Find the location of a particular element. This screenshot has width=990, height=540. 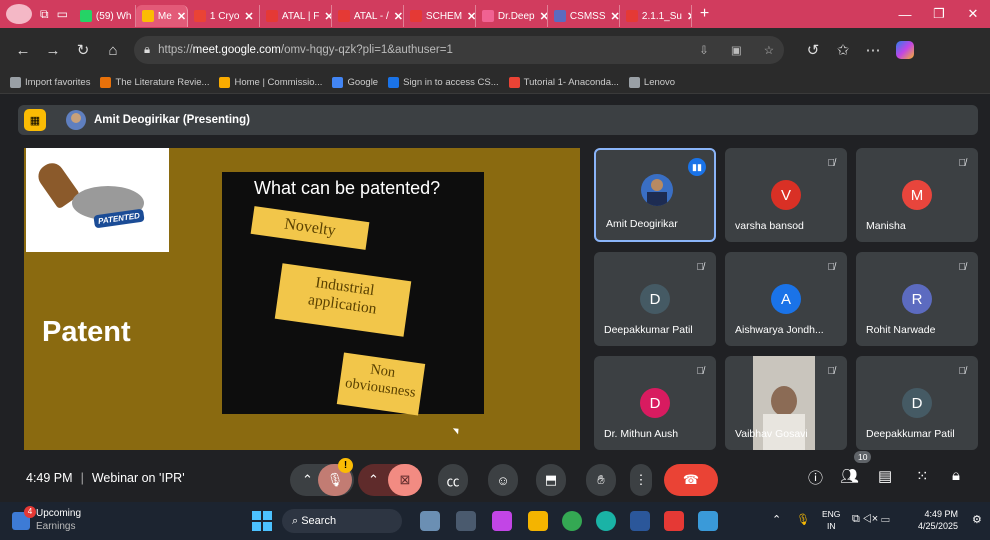

participant-tile: R 🎙̸ Rohit Narwade is located at coordinates (917, 299).